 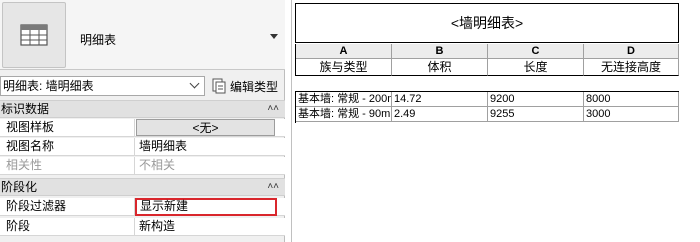 I want to click on table-cell: 9200, so click(x=536, y=99).